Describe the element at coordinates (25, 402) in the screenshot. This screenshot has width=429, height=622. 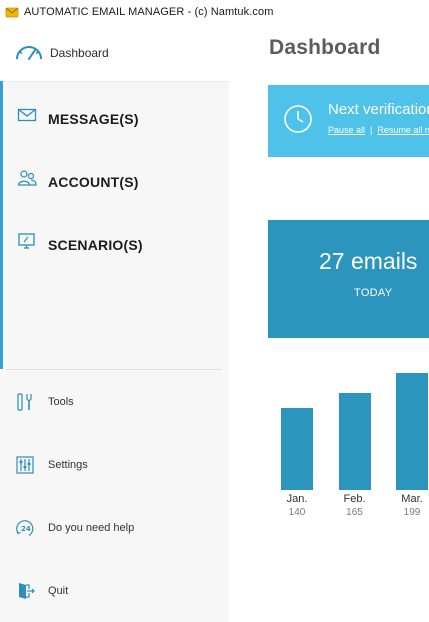
I see `tools-icon` at that location.